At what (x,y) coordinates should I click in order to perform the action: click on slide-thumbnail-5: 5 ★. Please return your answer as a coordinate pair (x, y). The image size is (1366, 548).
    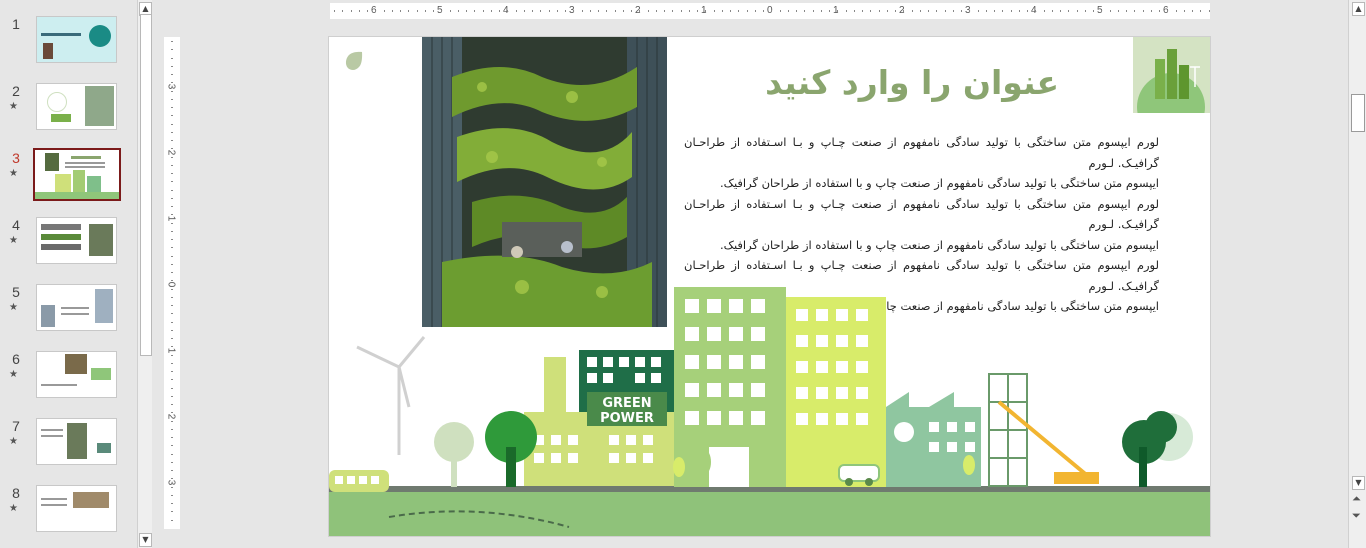
    Looking at the image, I should click on (68, 314).